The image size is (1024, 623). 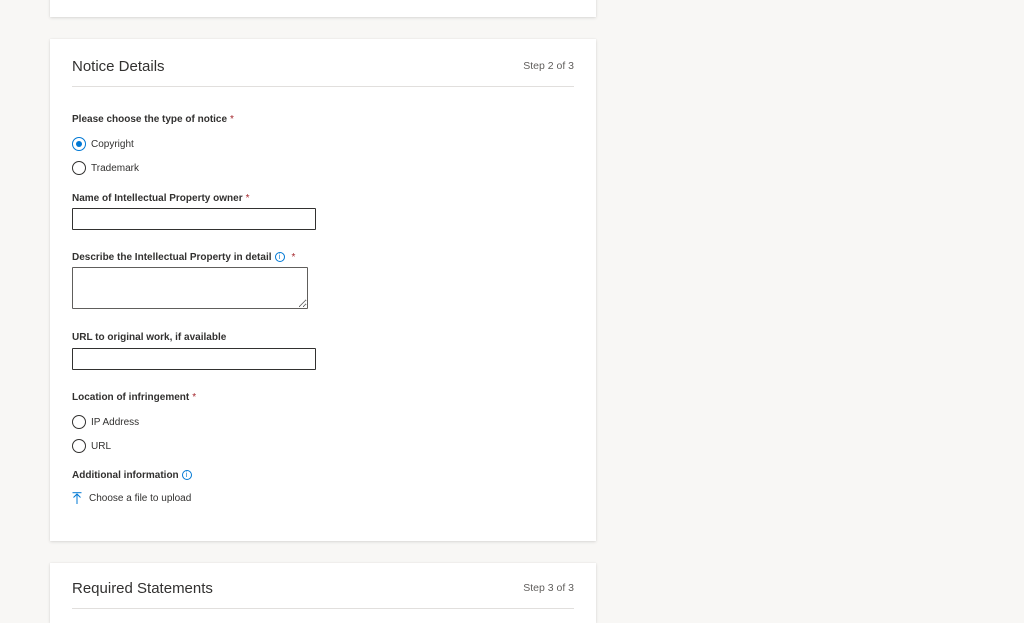 What do you see at coordinates (194, 359) in the screenshot?
I see `url-original-work-input` at bounding box center [194, 359].